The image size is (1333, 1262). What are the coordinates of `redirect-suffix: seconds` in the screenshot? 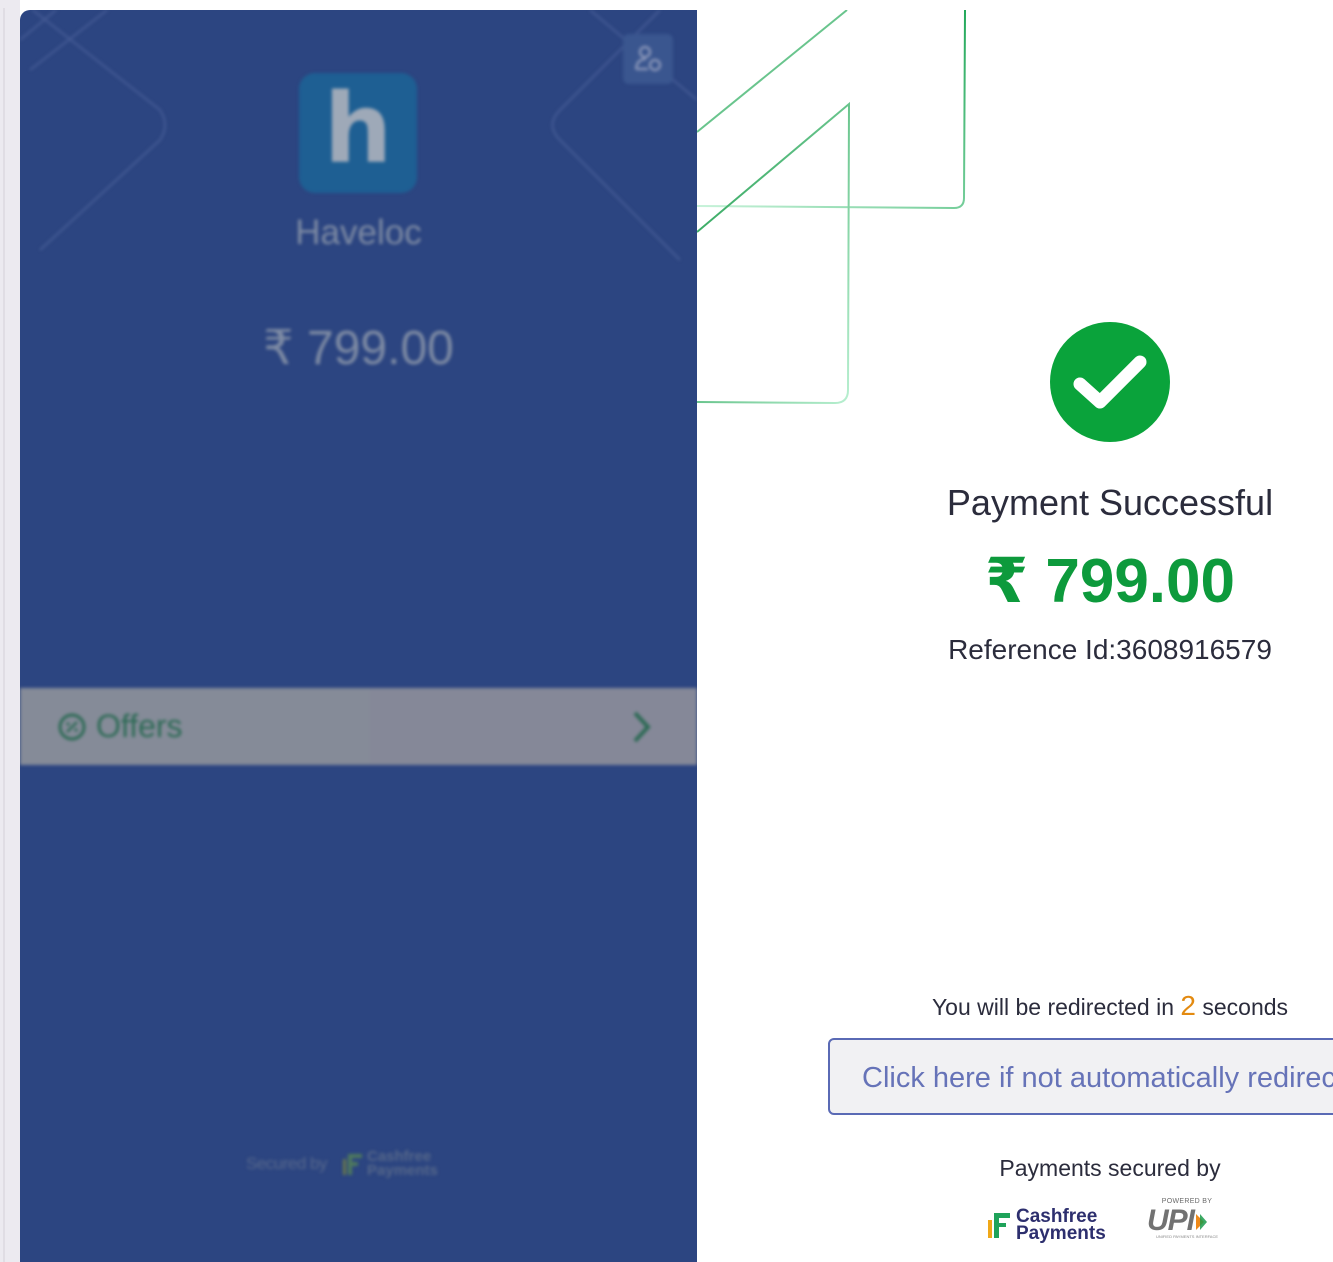 It's located at (1245, 1007).